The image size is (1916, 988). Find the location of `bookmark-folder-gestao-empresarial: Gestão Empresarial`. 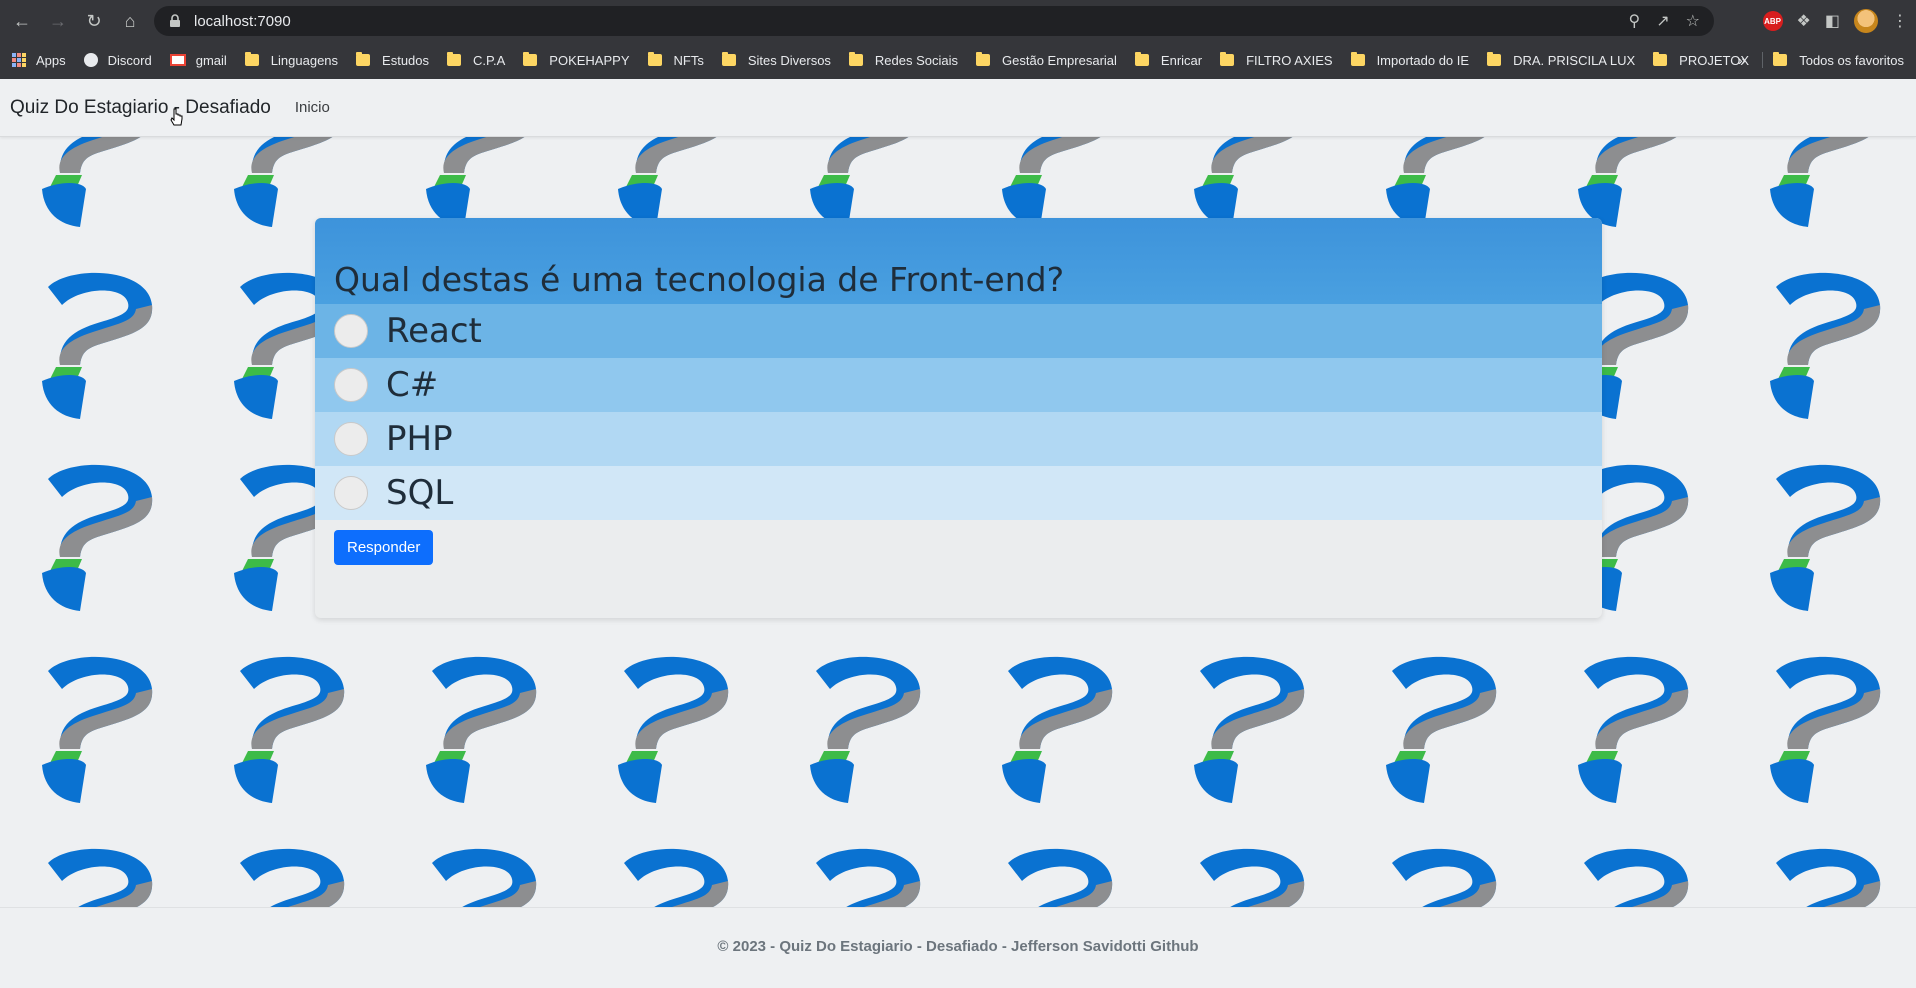

bookmark-folder-gestao-empresarial: Gestão Empresarial is located at coordinates (1046, 60).